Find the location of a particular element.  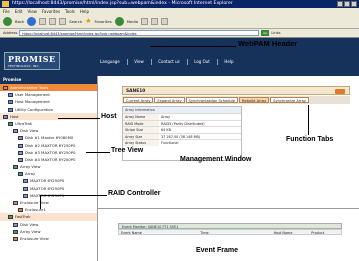

info-key: Array Size is located at coordinates (141, 136).